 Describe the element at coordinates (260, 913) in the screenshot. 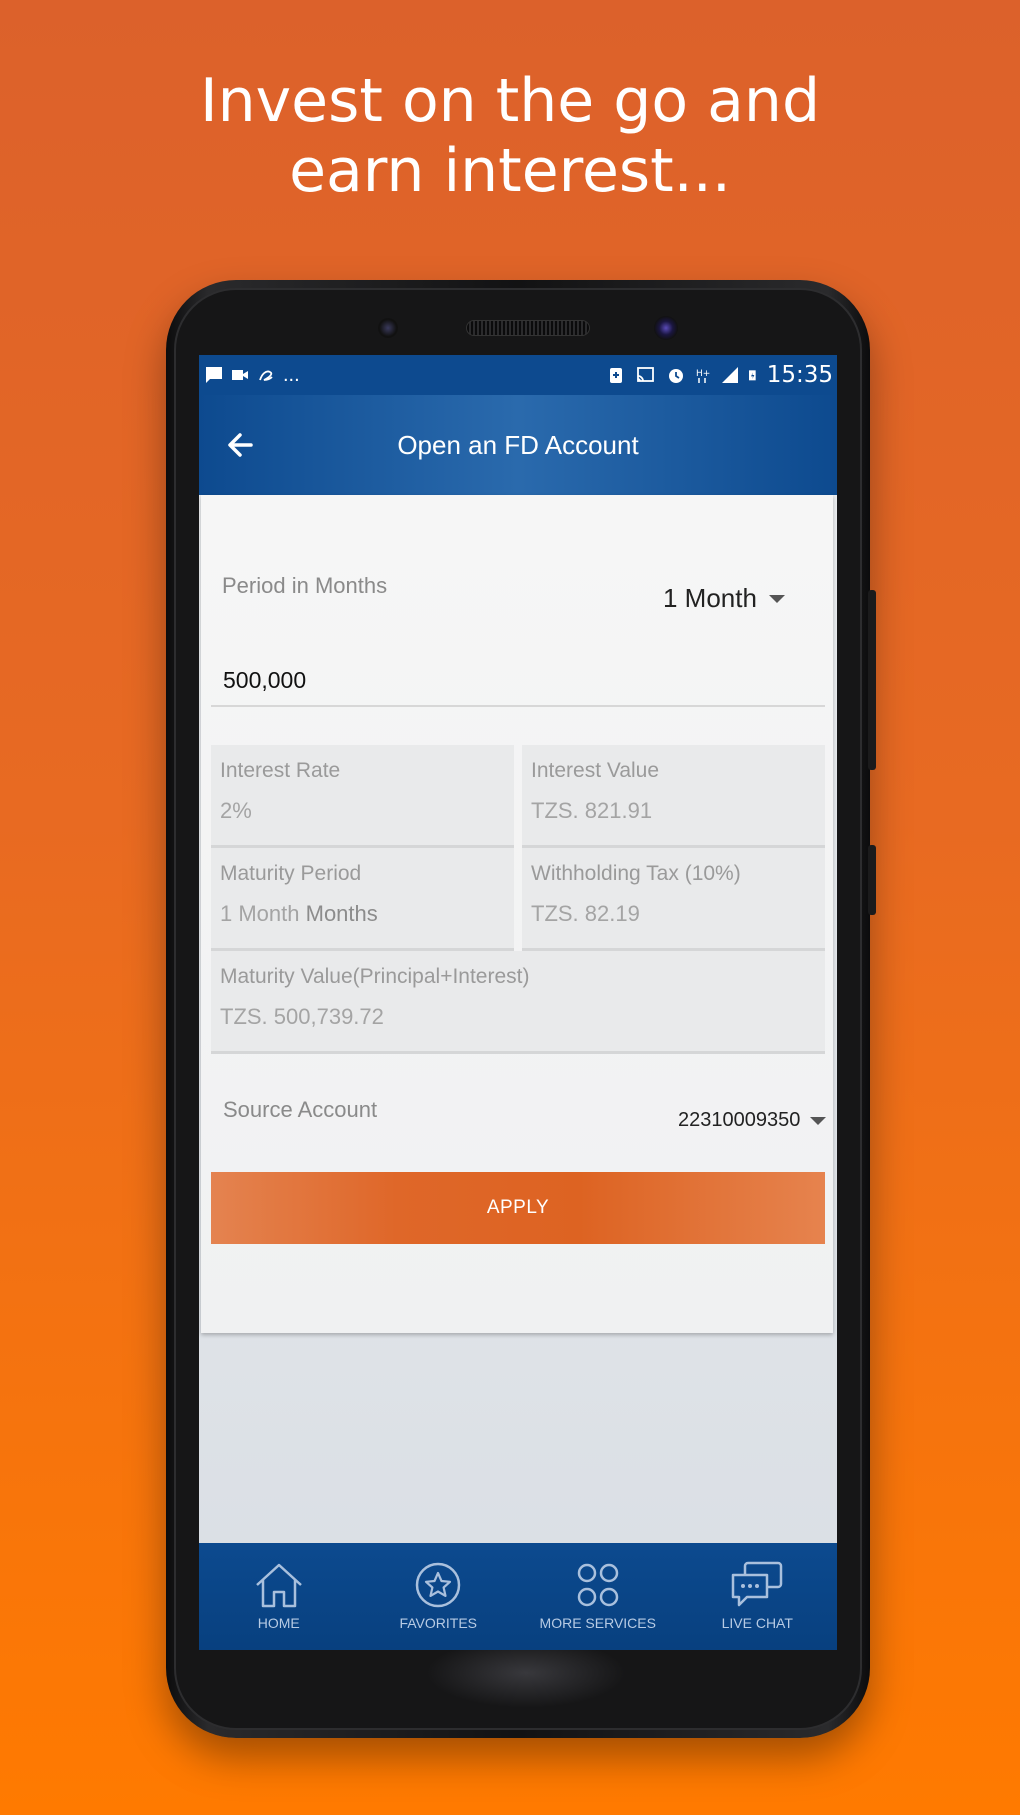

I see `maturity-period-amount: 1 Month` at that location.